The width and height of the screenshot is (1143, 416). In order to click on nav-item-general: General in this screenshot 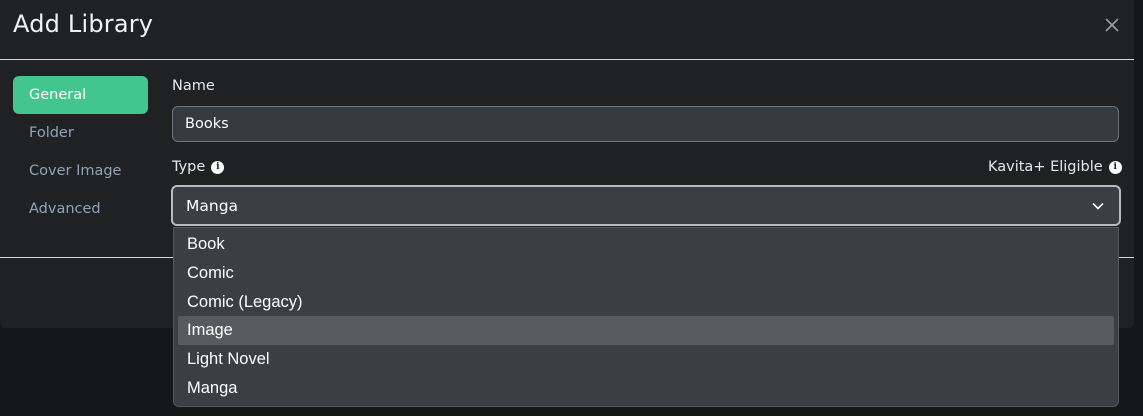, I will do `click(80, 95)`.